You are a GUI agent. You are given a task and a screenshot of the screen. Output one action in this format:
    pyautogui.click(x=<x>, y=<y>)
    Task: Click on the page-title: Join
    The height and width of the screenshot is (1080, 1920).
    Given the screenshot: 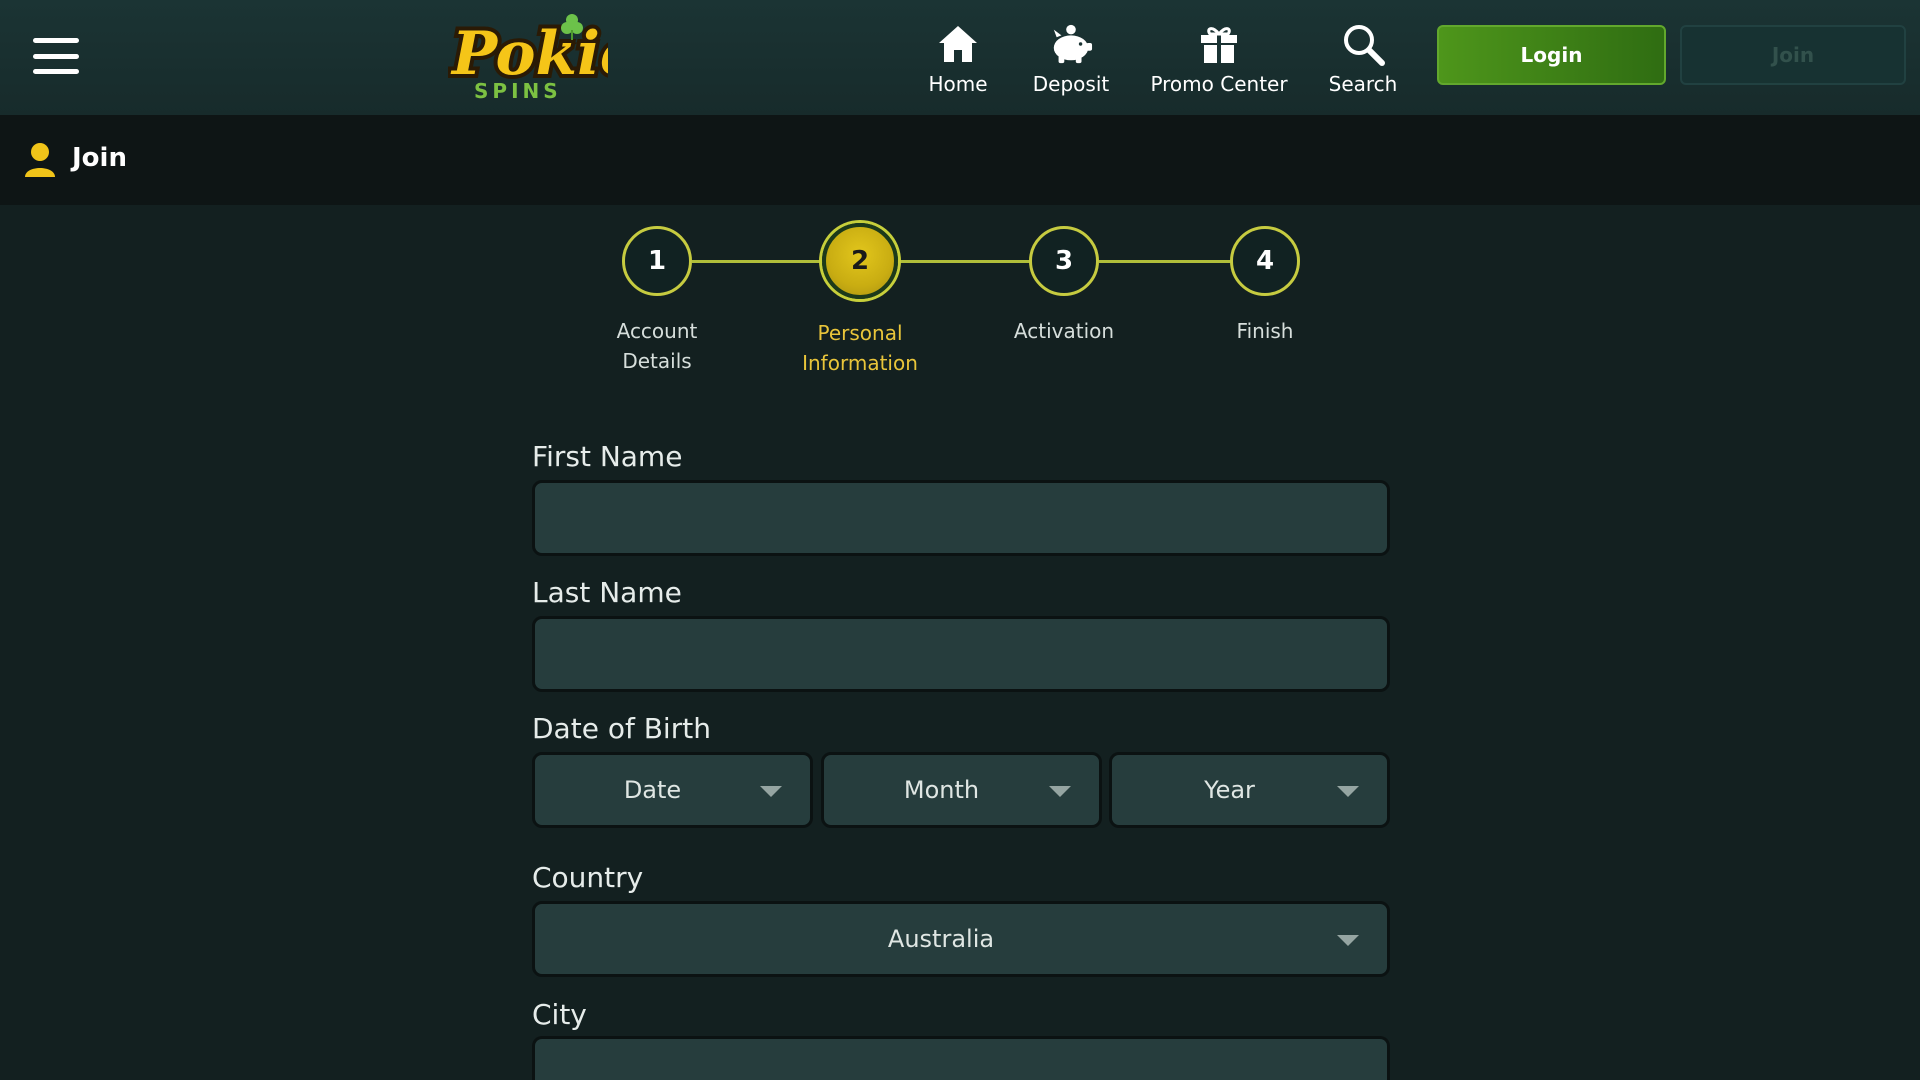 What is the action you would take?
    pyautogui.click(x=99, y=158)
    